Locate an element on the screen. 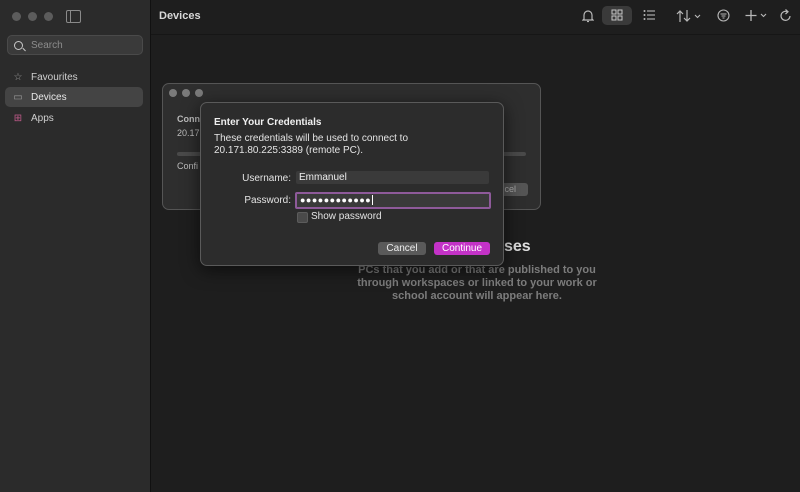 This screenshot has height=492, width=800. connecting-status: Confi is located at coordinates (188, 166).